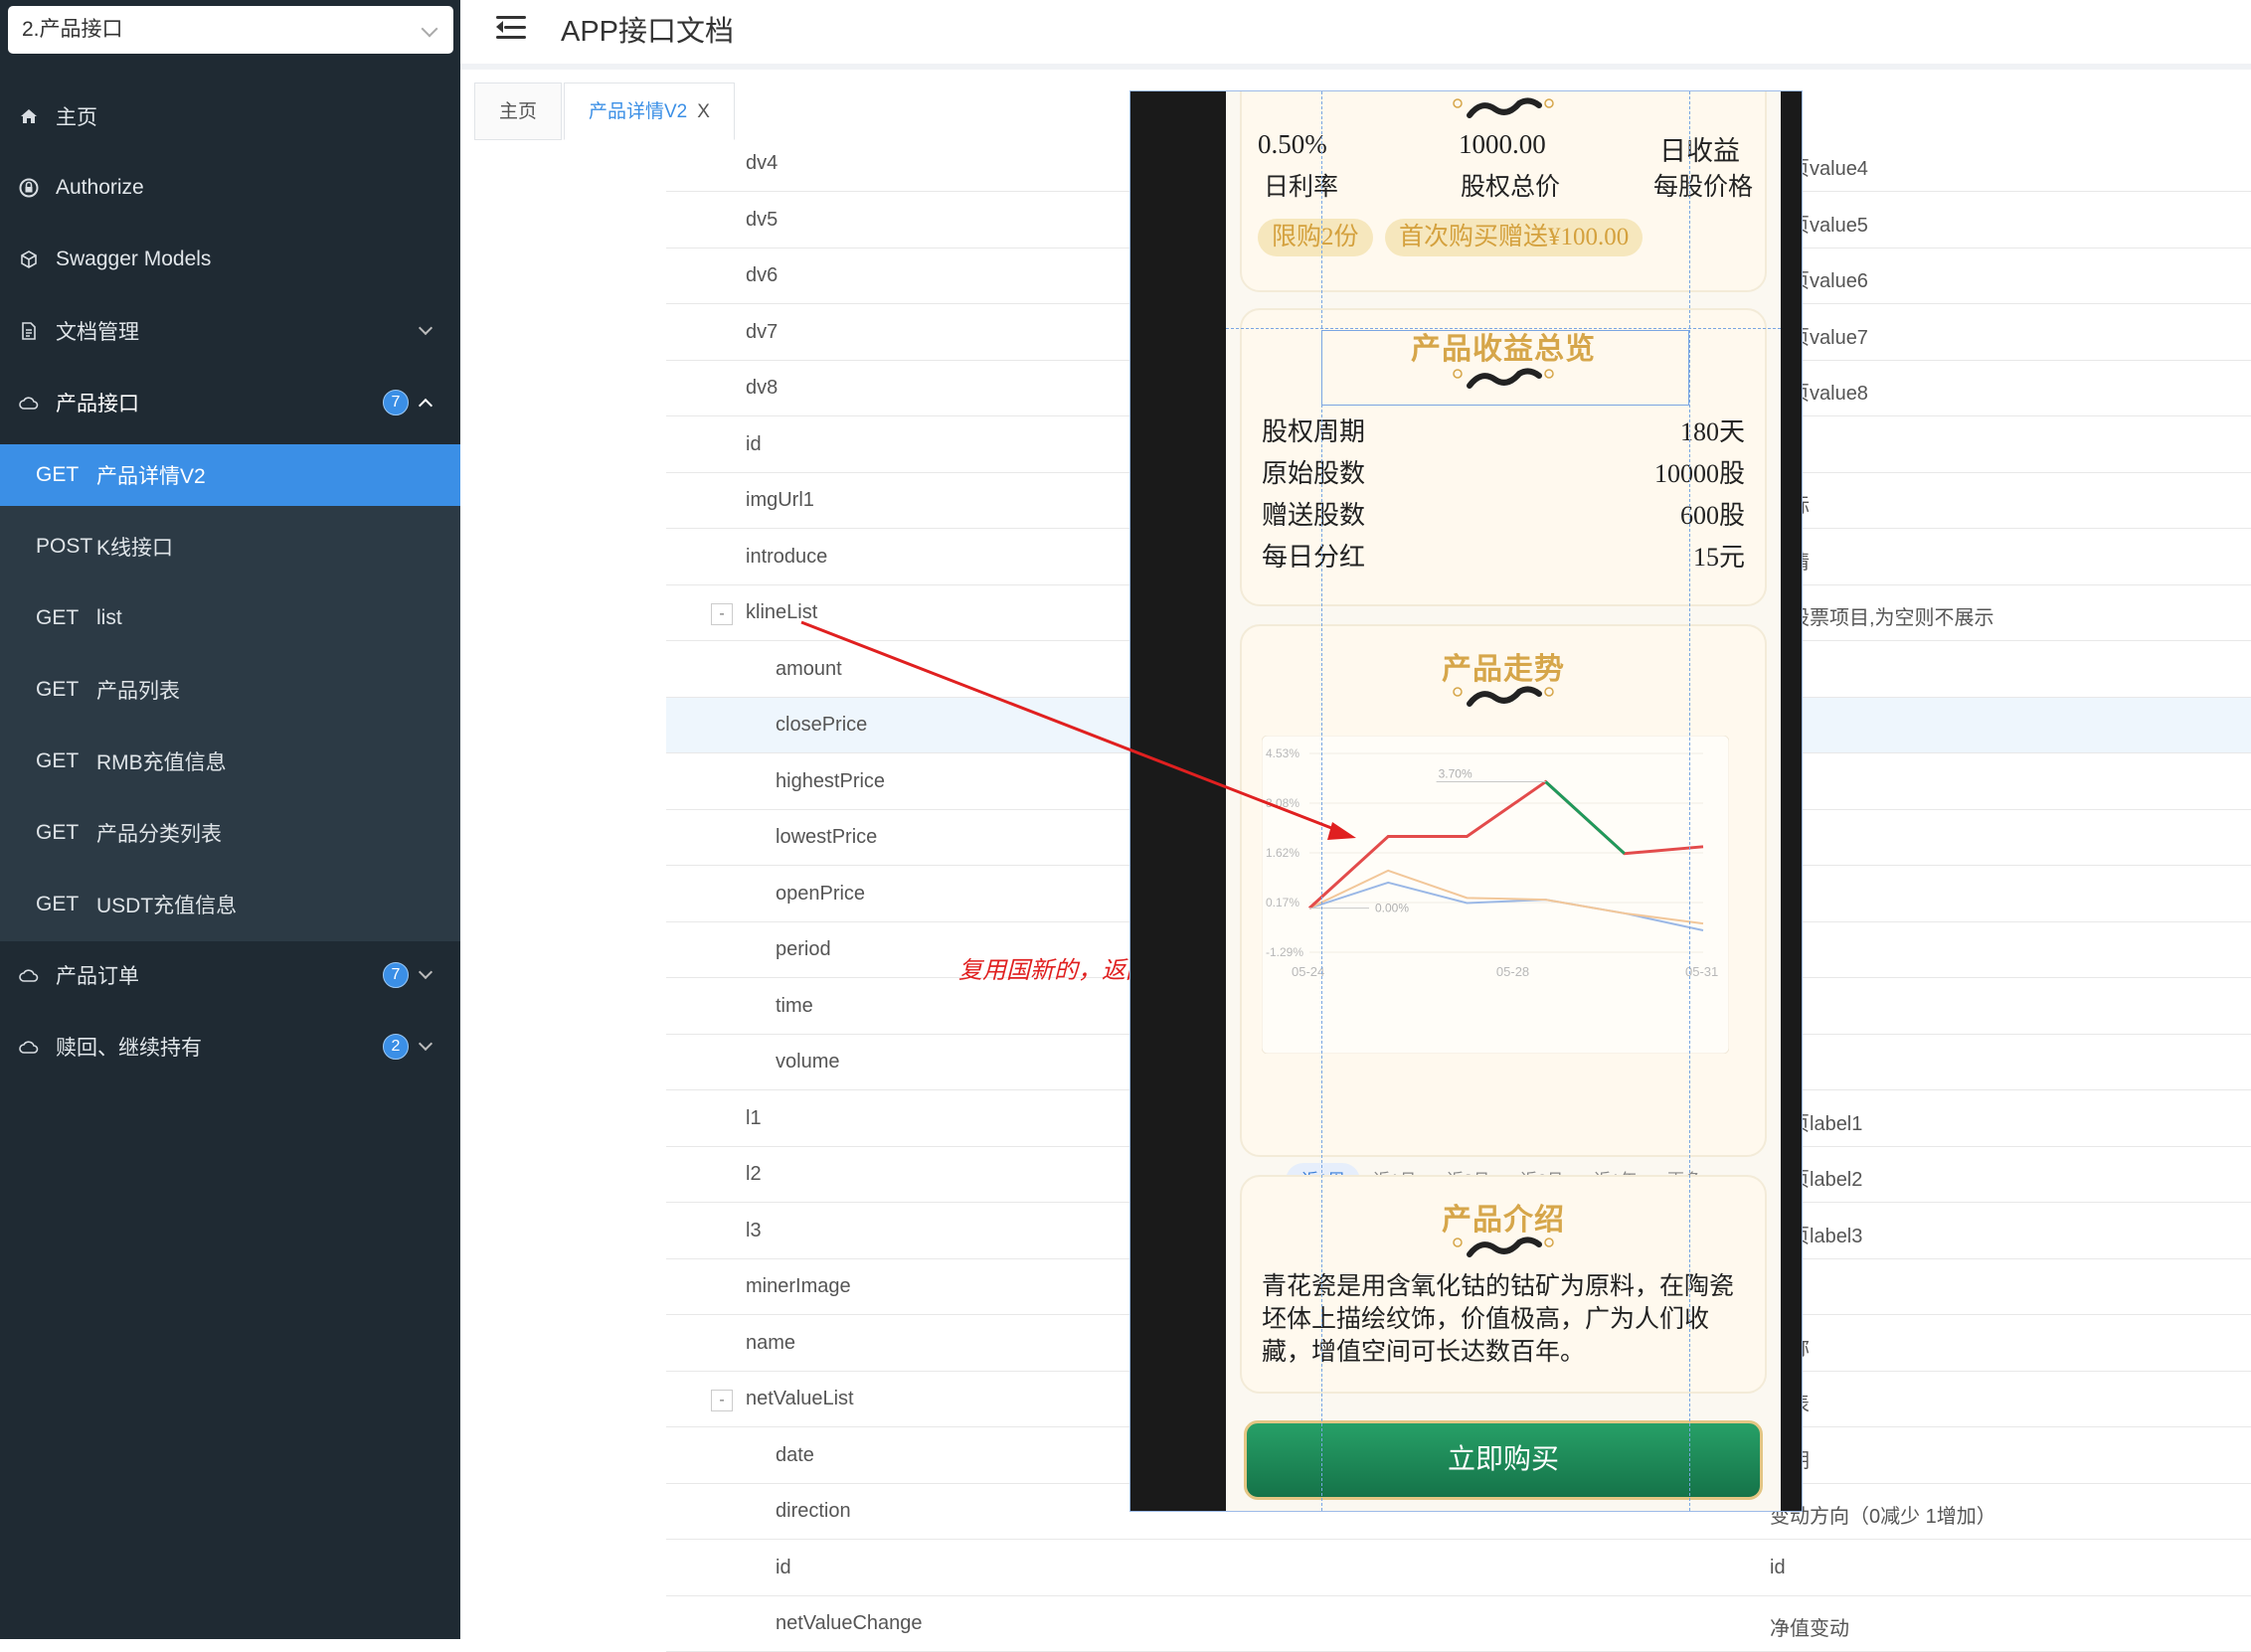  What do you see at coordinates (1301, 187) in the screenshot?
I see `stat-label: 日利率` at bounding box center [1301, 187].